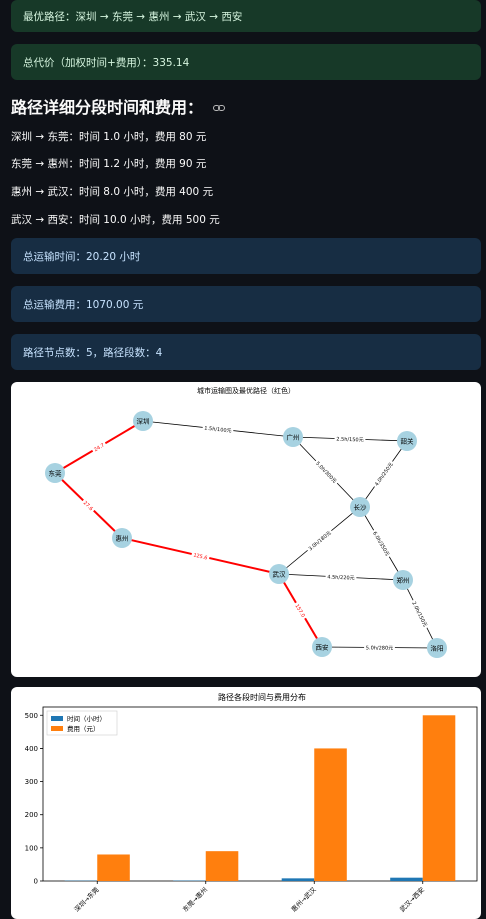 This screenshot has height=919, width=486. What do you see at coordinates (246, 256) in the screenshot?
I see `total-time-alert: 总运输时间：20.20 小时` at bounding box center [246, 256].